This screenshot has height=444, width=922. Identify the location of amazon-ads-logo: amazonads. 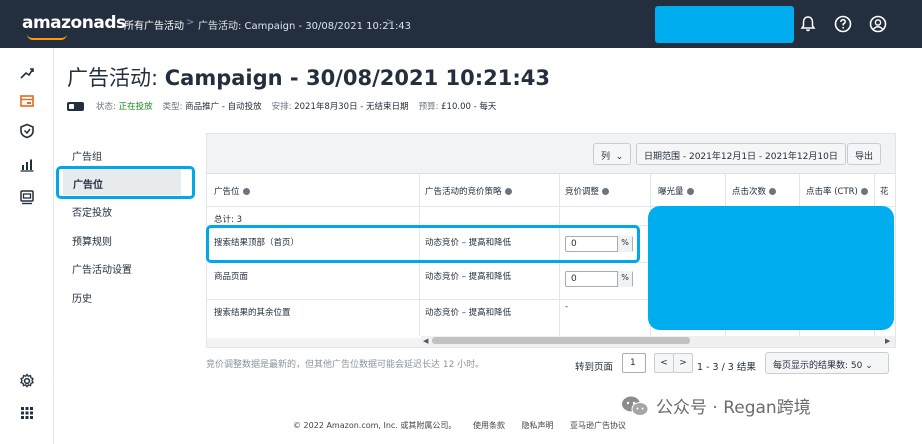
(74, 23).